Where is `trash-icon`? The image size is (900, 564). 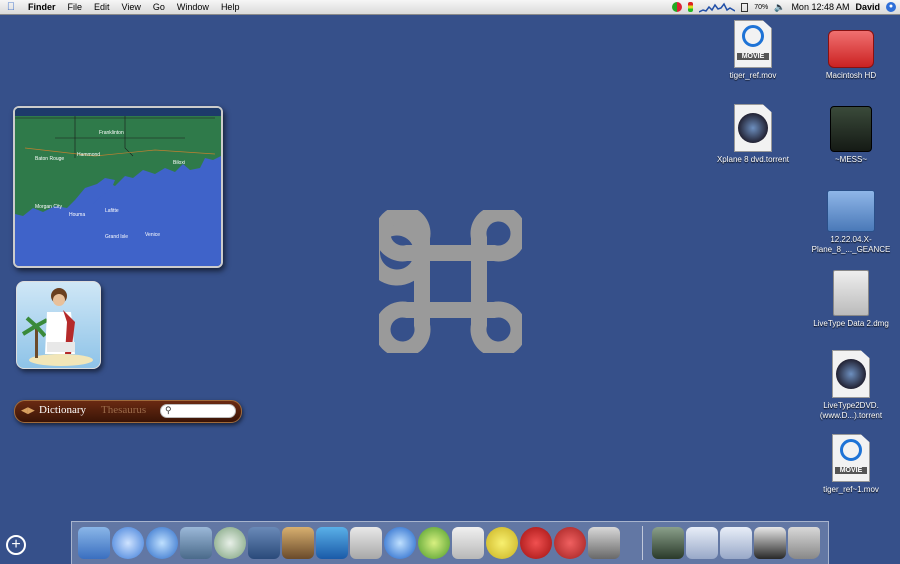
trash-icon is located at coordinates (804, 543).